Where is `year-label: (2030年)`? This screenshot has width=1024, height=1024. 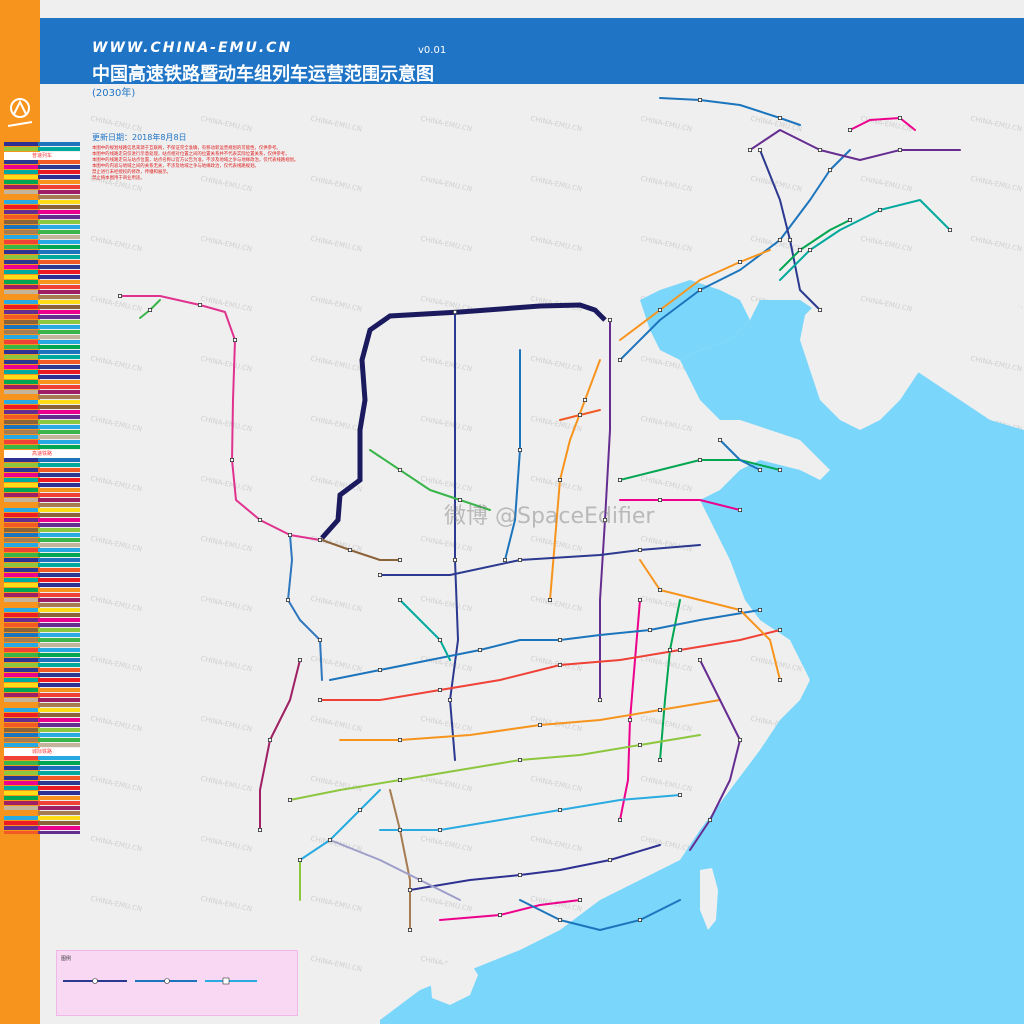 year-label: (2030年) is located at coordinates (114, 93).